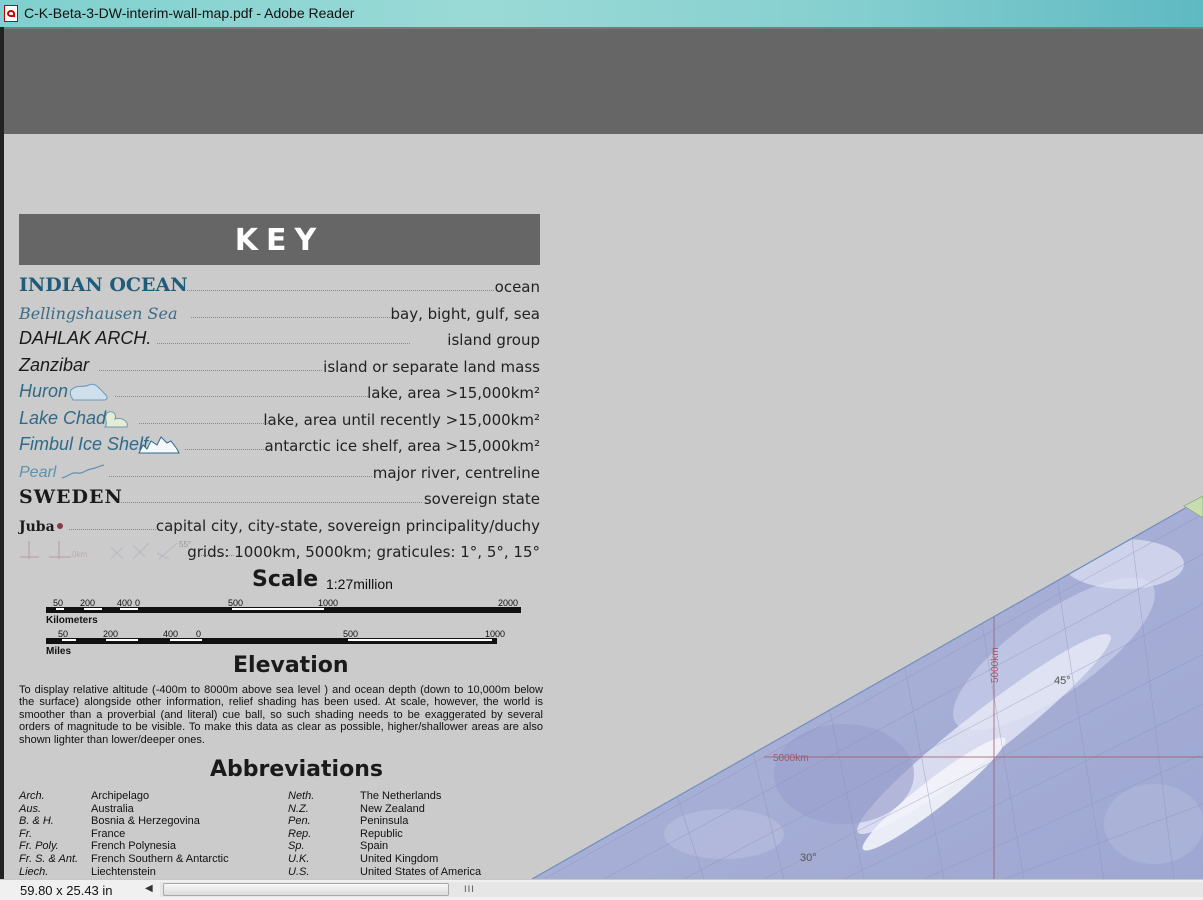 This screenshot has width=1203, height=900. What do you see at coordinates (283, 610) in the screenshot?
I see `scale-bar-km` at bounding box center [283, 610].